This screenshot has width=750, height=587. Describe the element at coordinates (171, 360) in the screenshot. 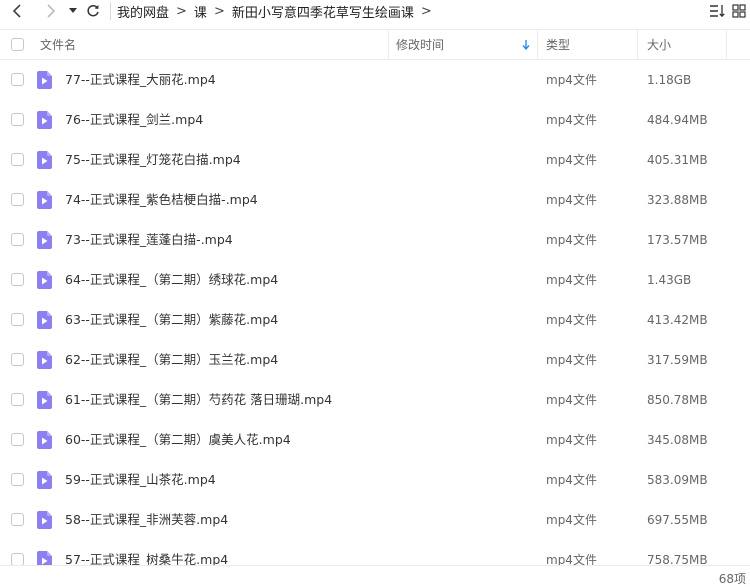

I see `file-name: 62--正式课程_（第二期）玉兰花.mp4` at that location.